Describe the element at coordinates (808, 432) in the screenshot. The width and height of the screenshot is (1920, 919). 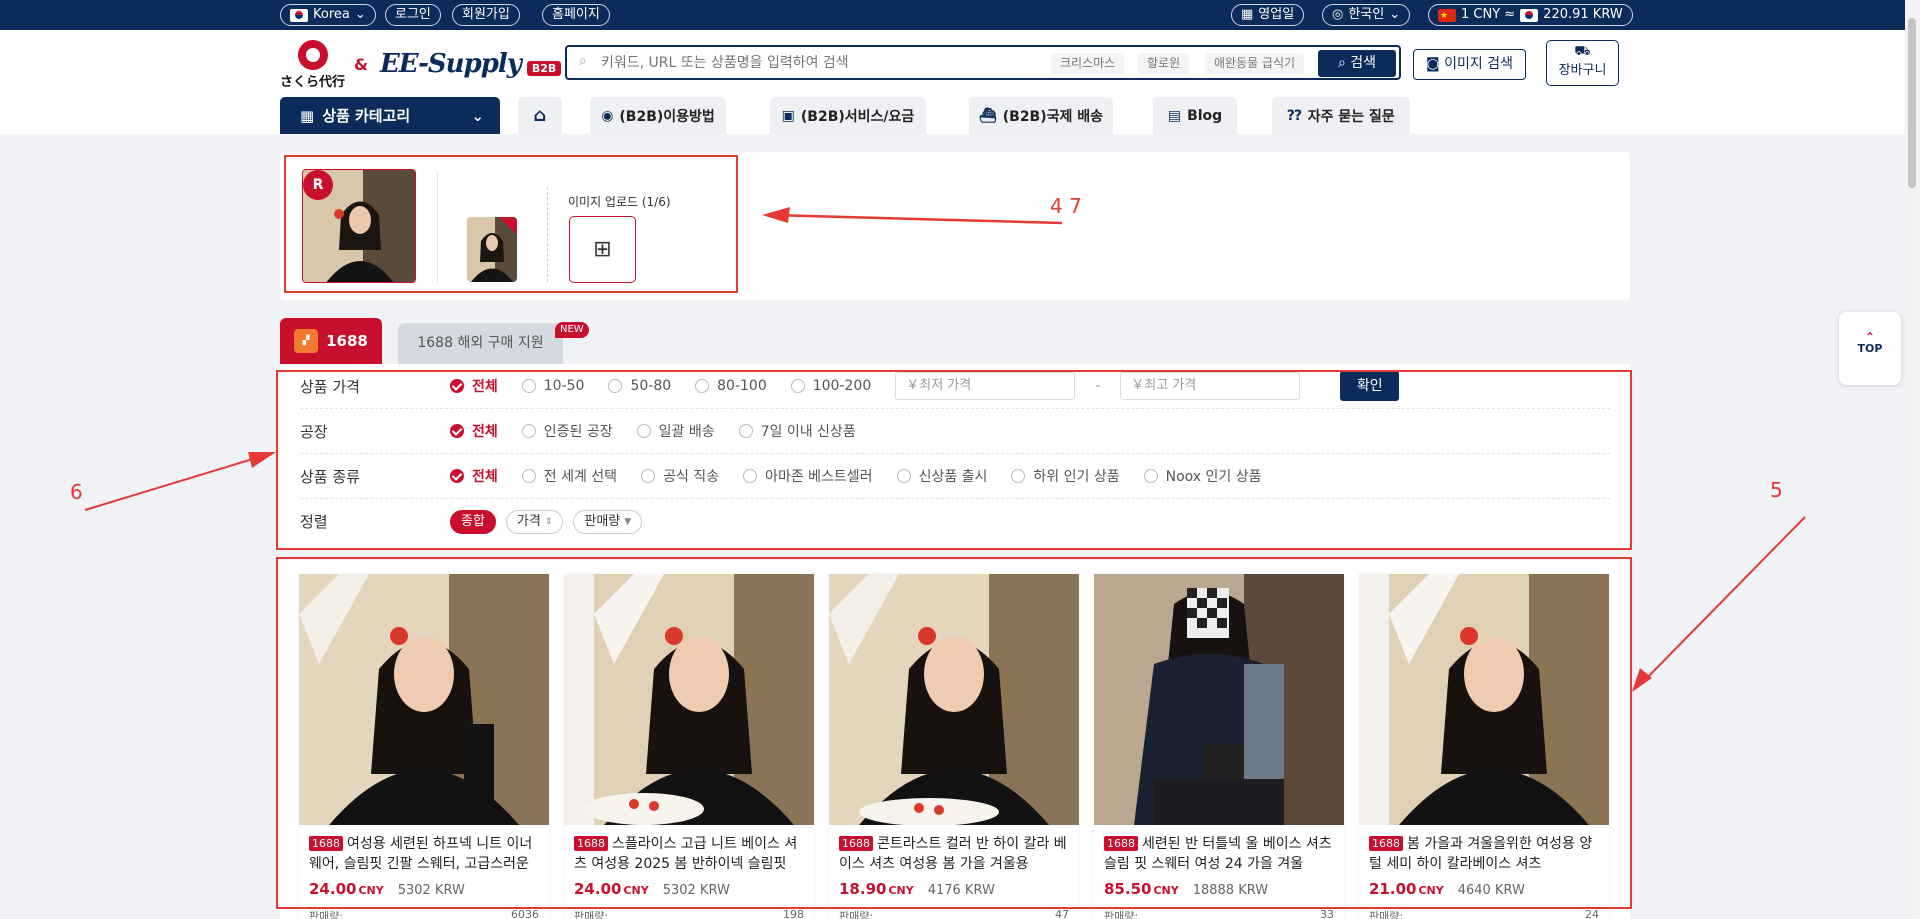
I see `option-label: 7일 이내 신상품` at that location.